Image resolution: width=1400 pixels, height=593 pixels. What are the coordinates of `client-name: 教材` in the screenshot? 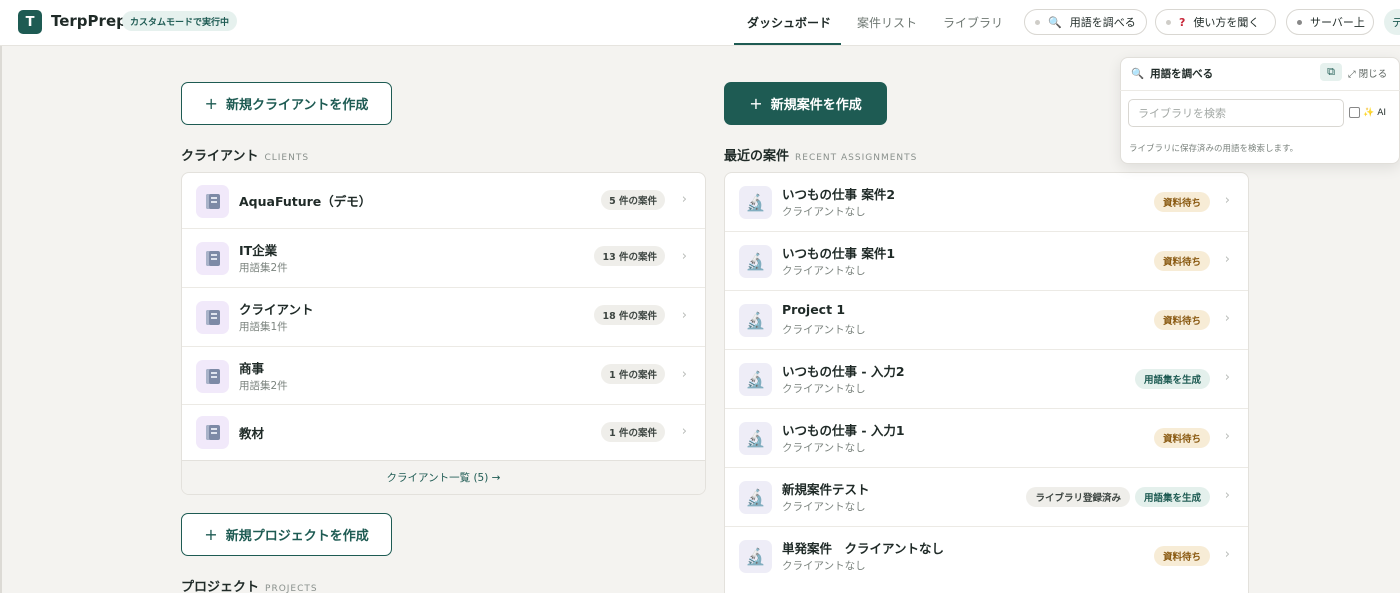 It's located at (252, 433).